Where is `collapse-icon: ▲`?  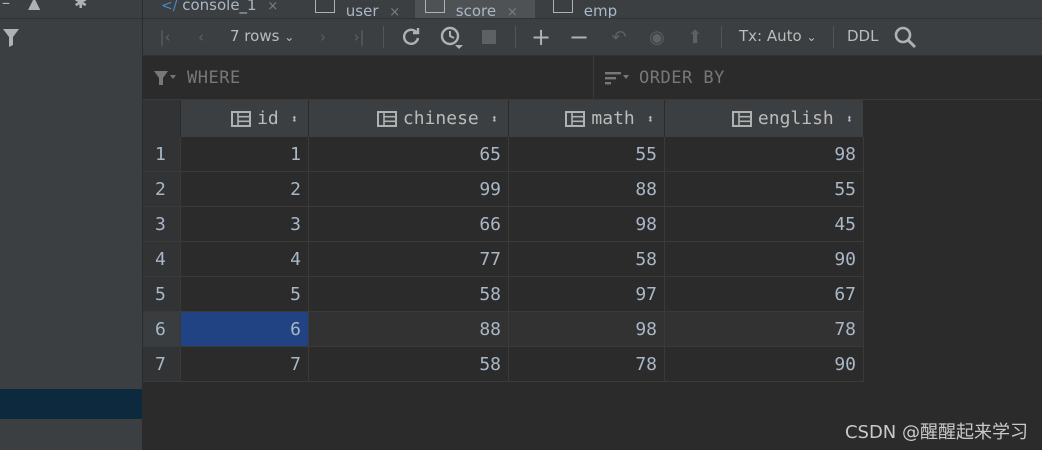
collapse-icon: ▲ is located at coordinates (34, 6).